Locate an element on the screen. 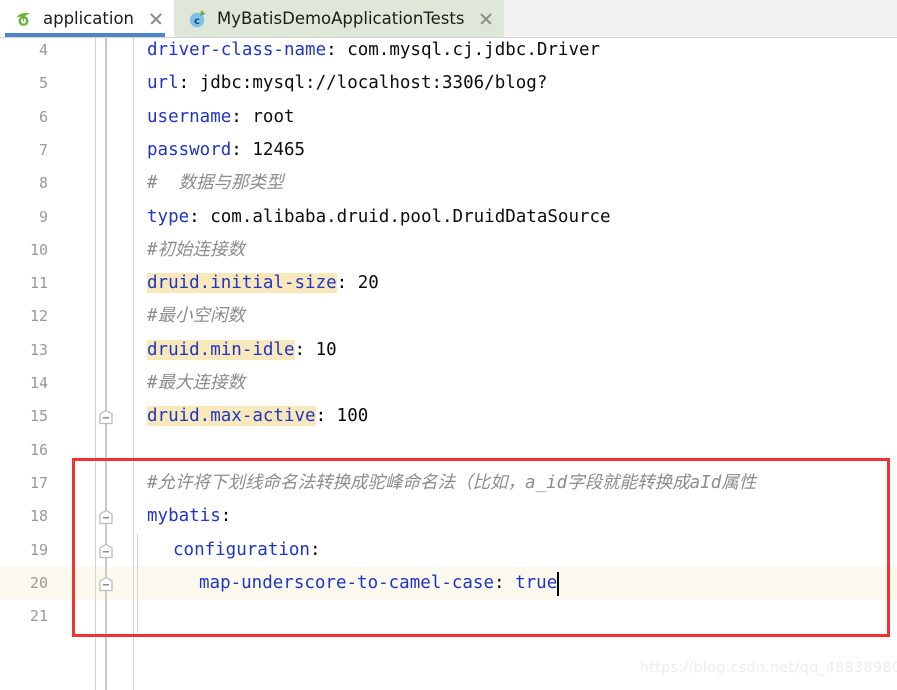 The width and height of the screenshot is (897, 690). line-number: 20 is located at coordinates (38, 582).